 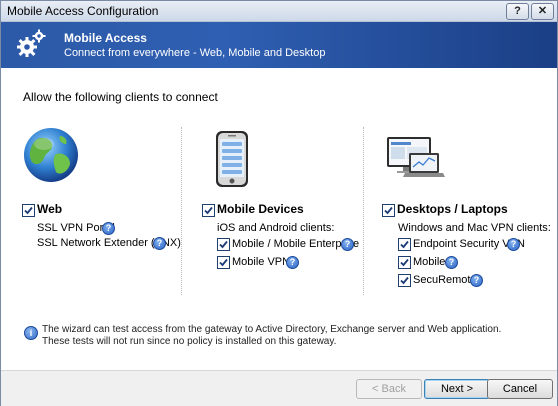 What do you see at coordinates (261, 262) in the screenshot?
I see `mobile-vpn-label: Mobile VPN` at bounding box center [261, 262].